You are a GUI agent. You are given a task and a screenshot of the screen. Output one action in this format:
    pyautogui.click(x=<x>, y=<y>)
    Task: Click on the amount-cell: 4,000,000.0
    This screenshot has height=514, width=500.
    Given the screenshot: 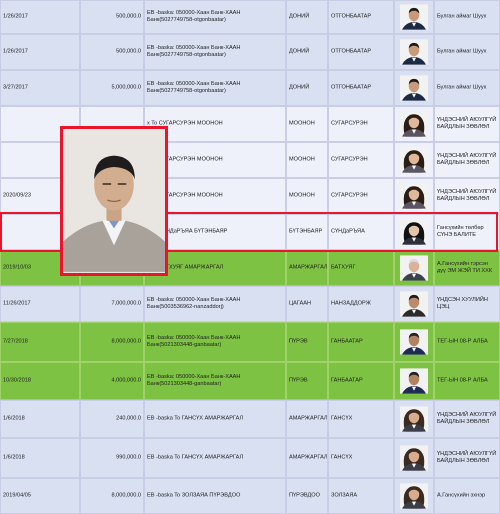 What is the action you would take?
    pyautogui.click(x=112, y=381)
    